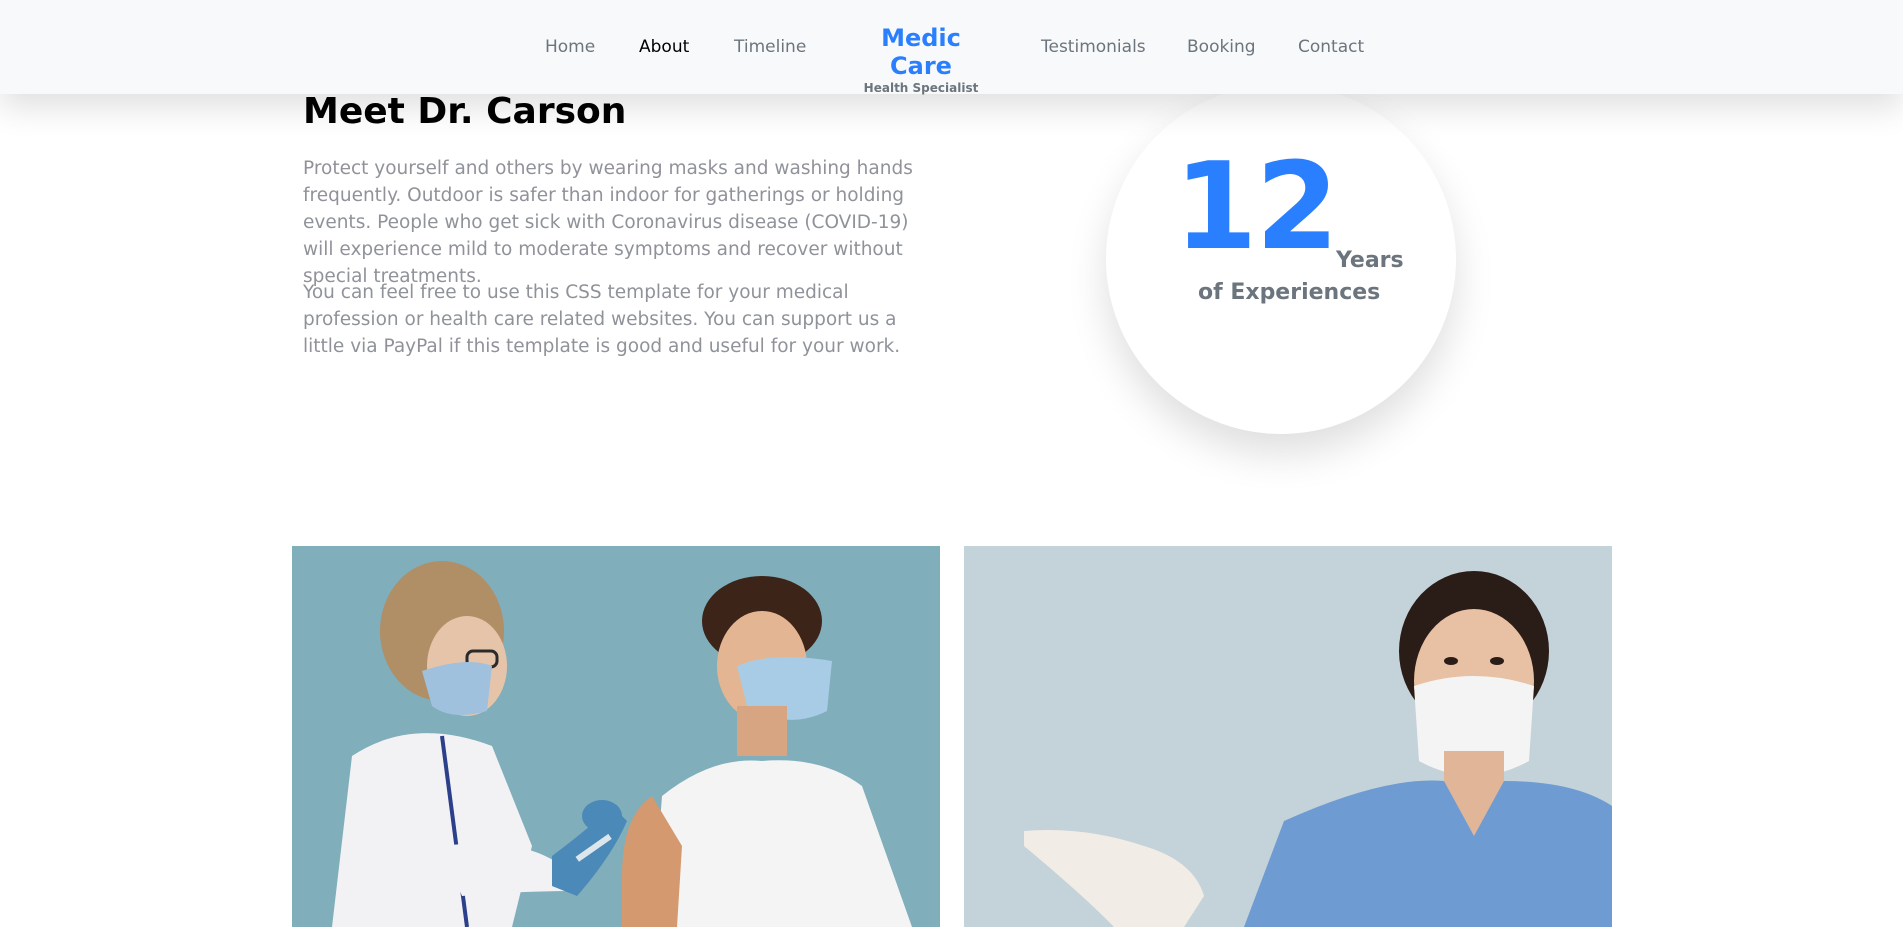  What do you see at coordinates (1221, 47) in the screenshot?
I see `nav-booking: Booking` at bounding box center [1221, 47].